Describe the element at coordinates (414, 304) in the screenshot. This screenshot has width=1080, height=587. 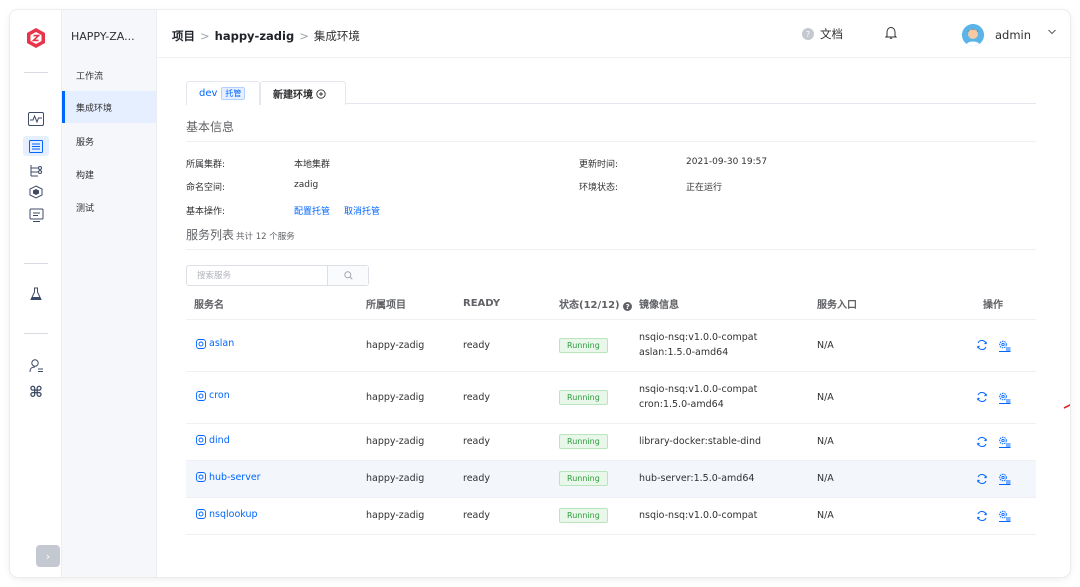
I see `col-project: 所属项目` at that location.